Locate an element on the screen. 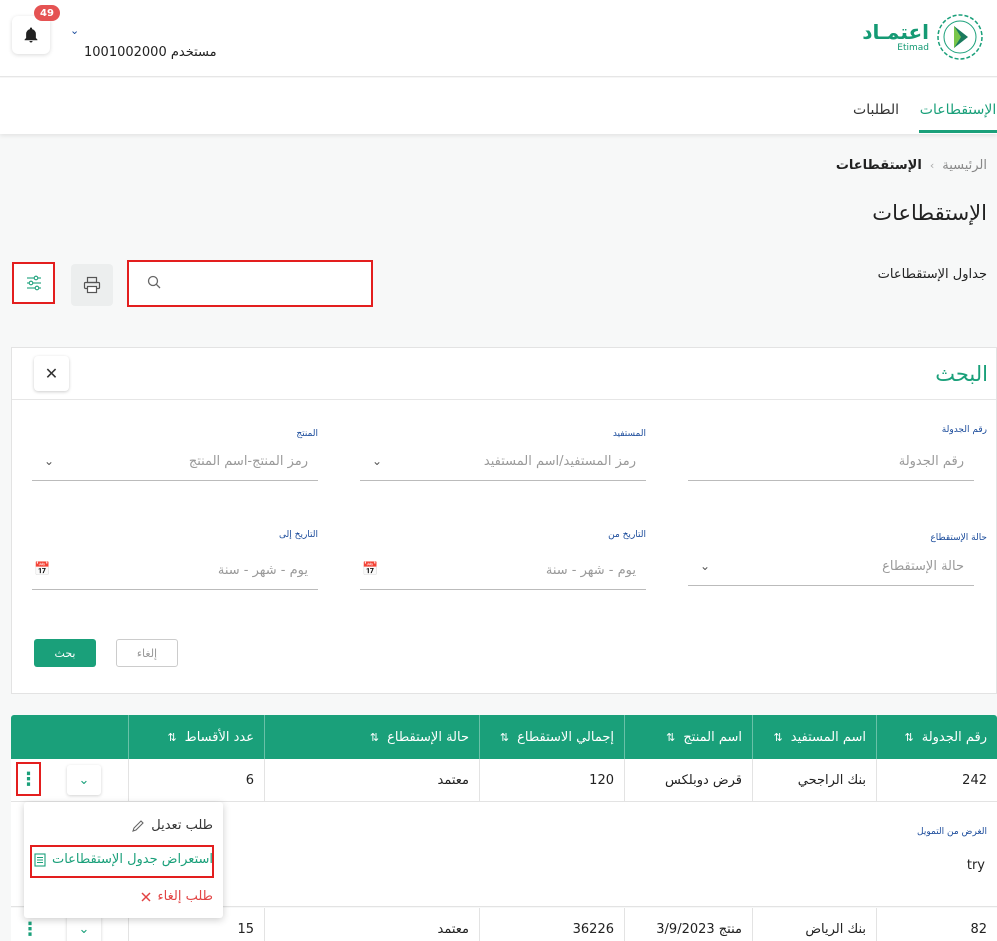 This screenshot has height=941, width=997. date-from-field: يوم - شهر - سنة 📅 is located at coordinates (503, 572).